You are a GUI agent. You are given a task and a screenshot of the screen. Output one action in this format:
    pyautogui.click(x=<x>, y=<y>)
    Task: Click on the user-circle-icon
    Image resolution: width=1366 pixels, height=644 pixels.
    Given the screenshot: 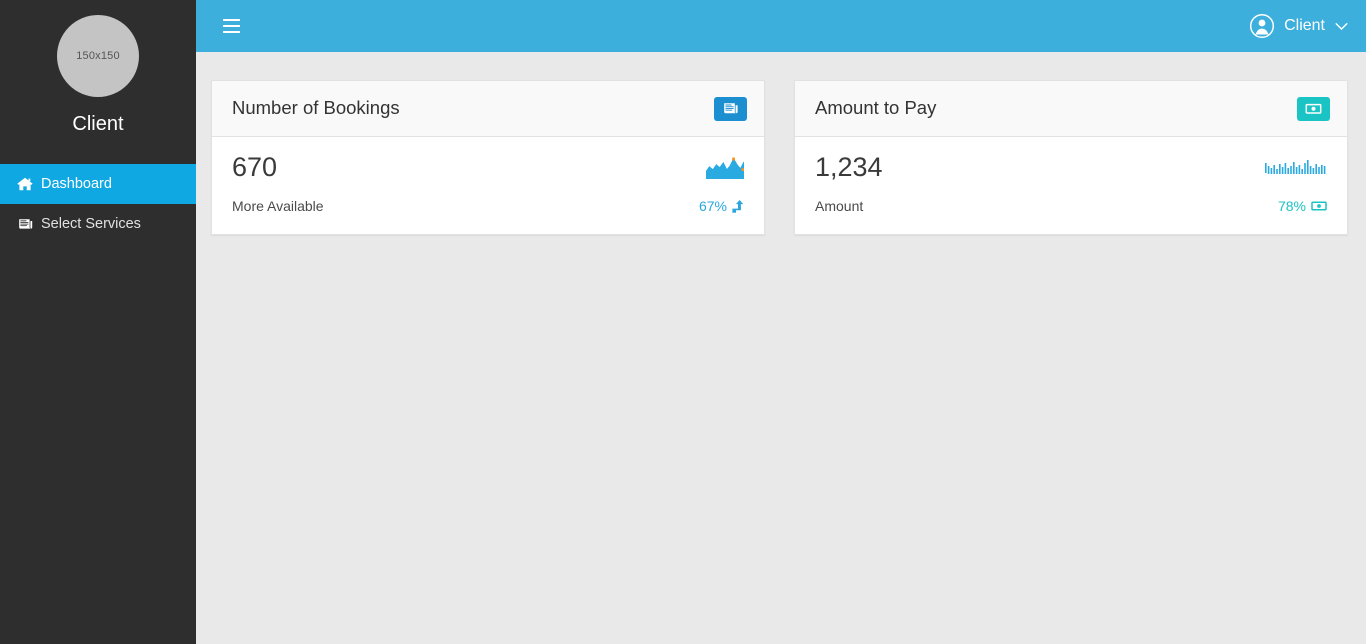 What is the action you would take?
    pyautogui.click(x=1262, y=26)
    